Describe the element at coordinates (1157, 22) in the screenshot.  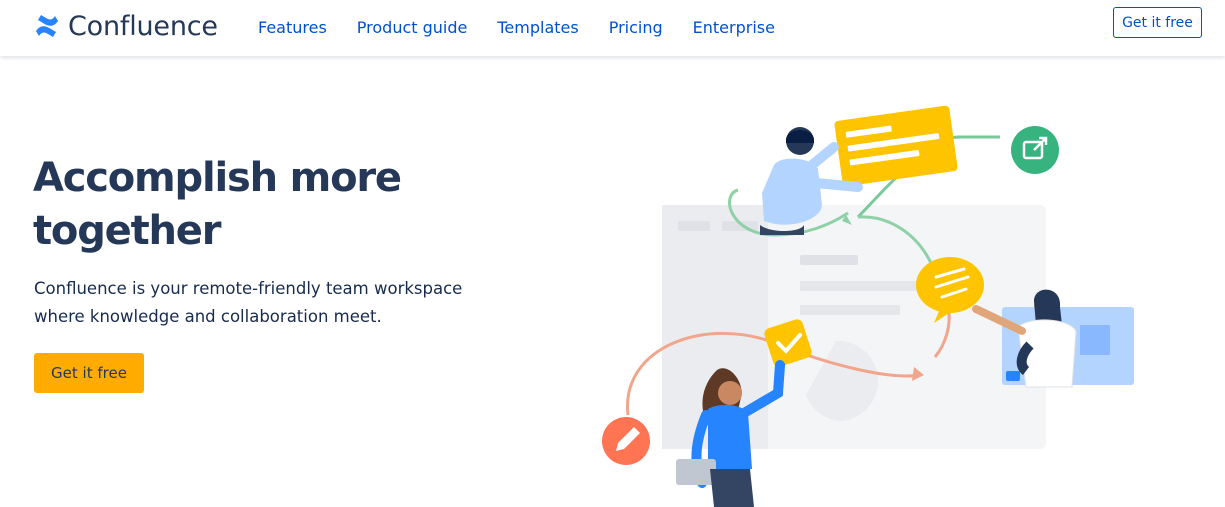
I see `header-get-it-free-button: Get it free` at that location.